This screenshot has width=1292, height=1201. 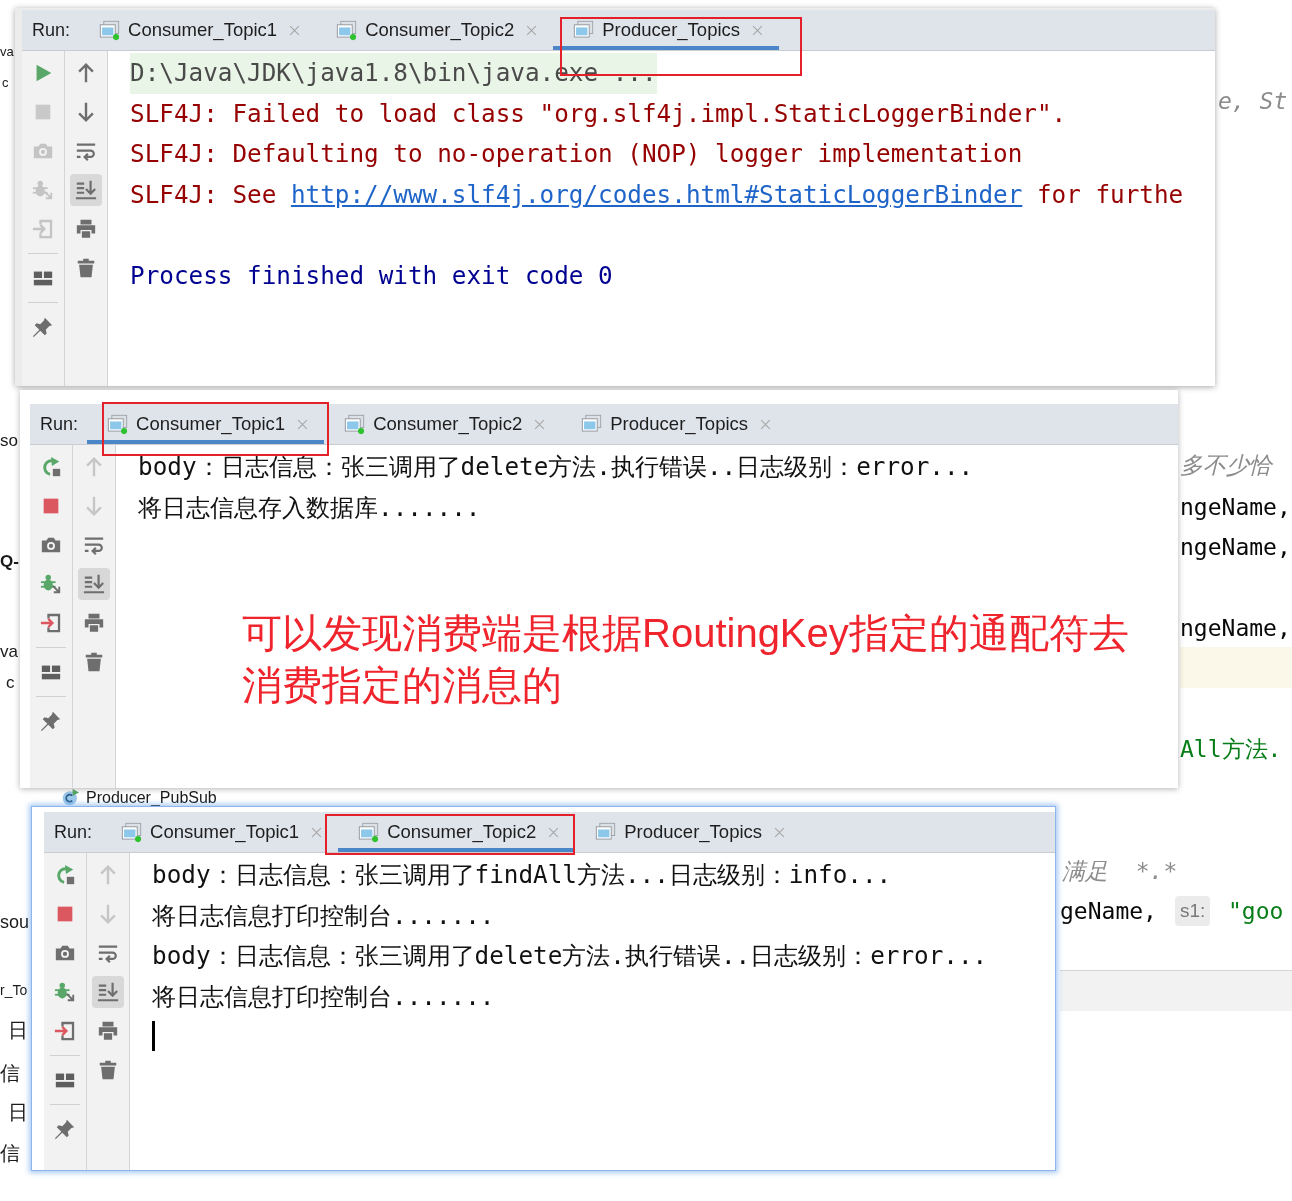 What do you see at coordinates (576, 154) in the screenshot?
I see `console-line: SLF4J: Defaulting to no-operation (NOP) logger implementation` at bounding box center [576, 154].